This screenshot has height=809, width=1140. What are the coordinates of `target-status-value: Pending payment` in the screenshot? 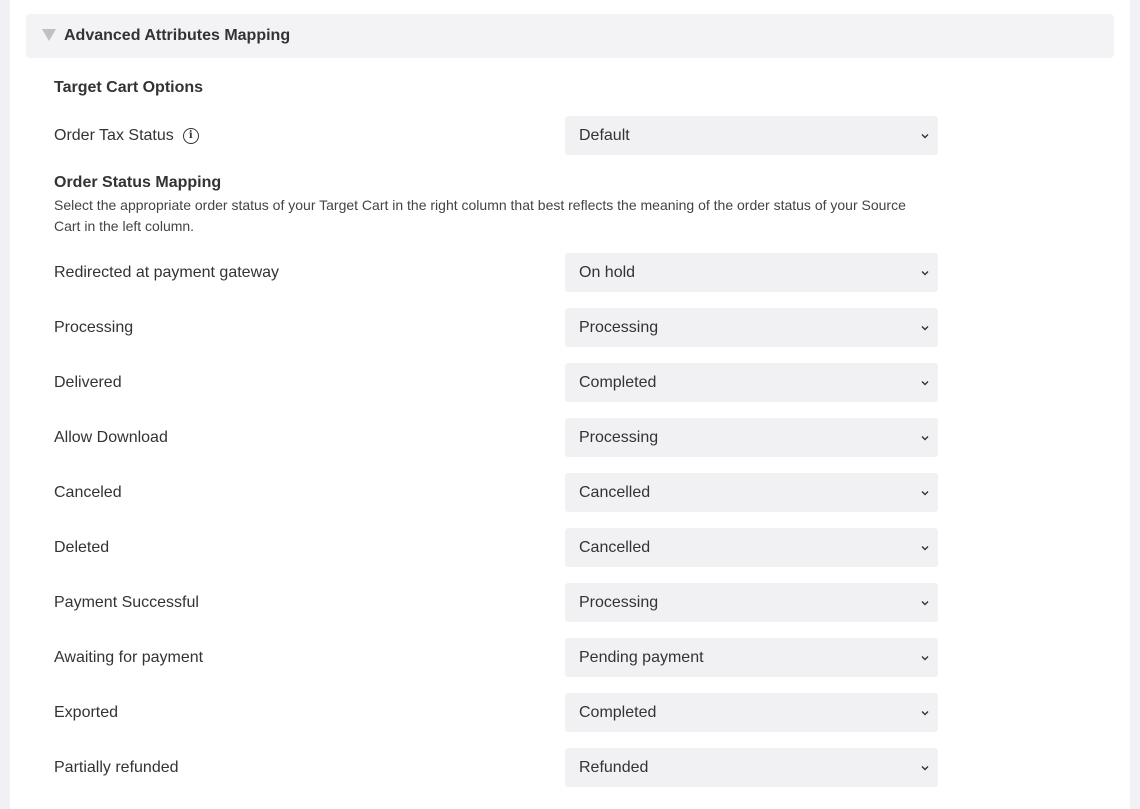 It's located at (641, 657).